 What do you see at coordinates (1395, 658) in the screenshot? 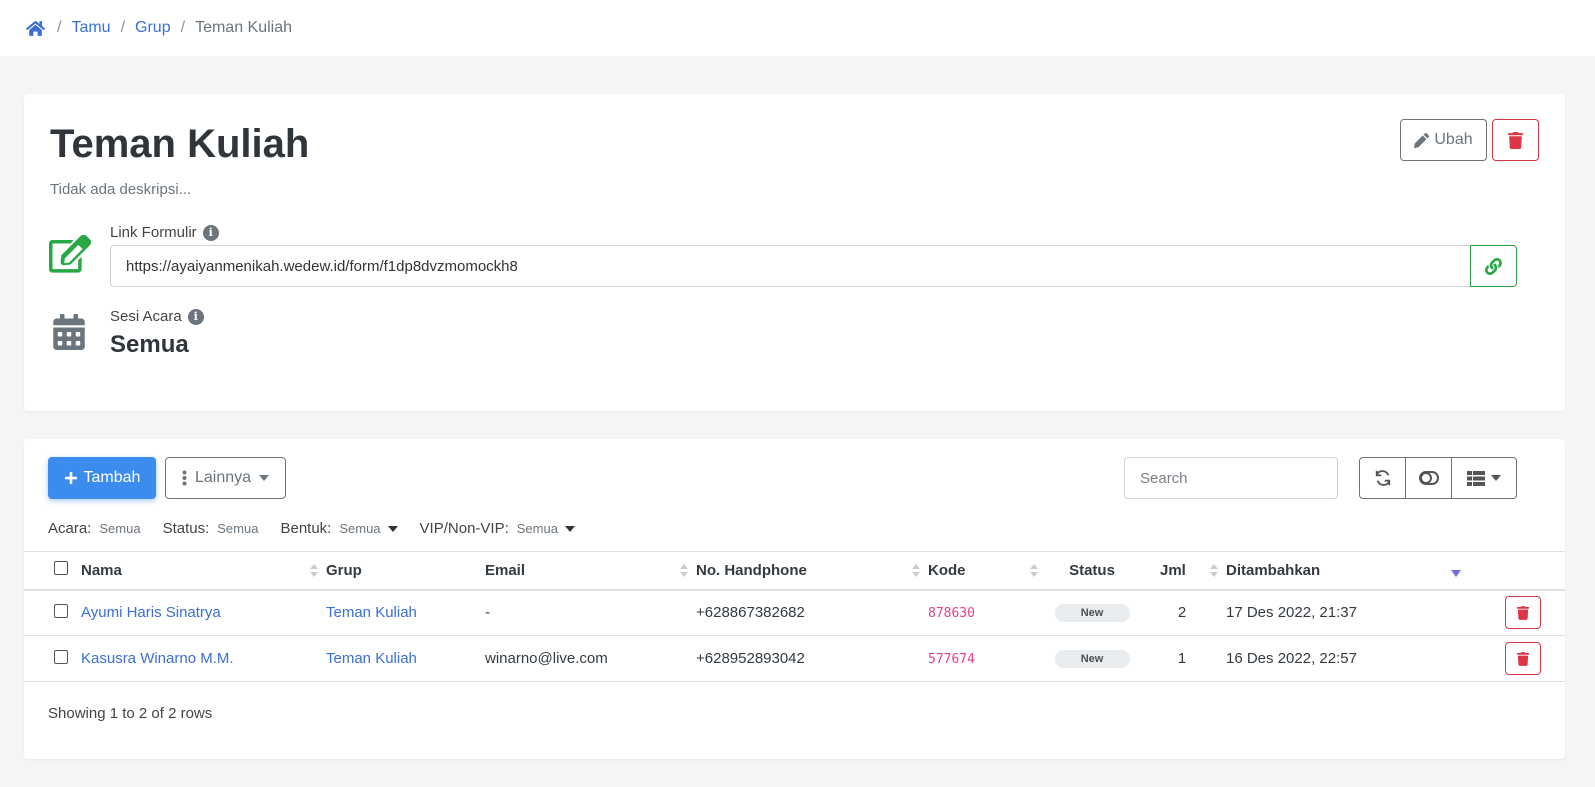
I see `cell-ditambahkan: 16 Des 2022, 22:57` at bounding box center [1395, 658].